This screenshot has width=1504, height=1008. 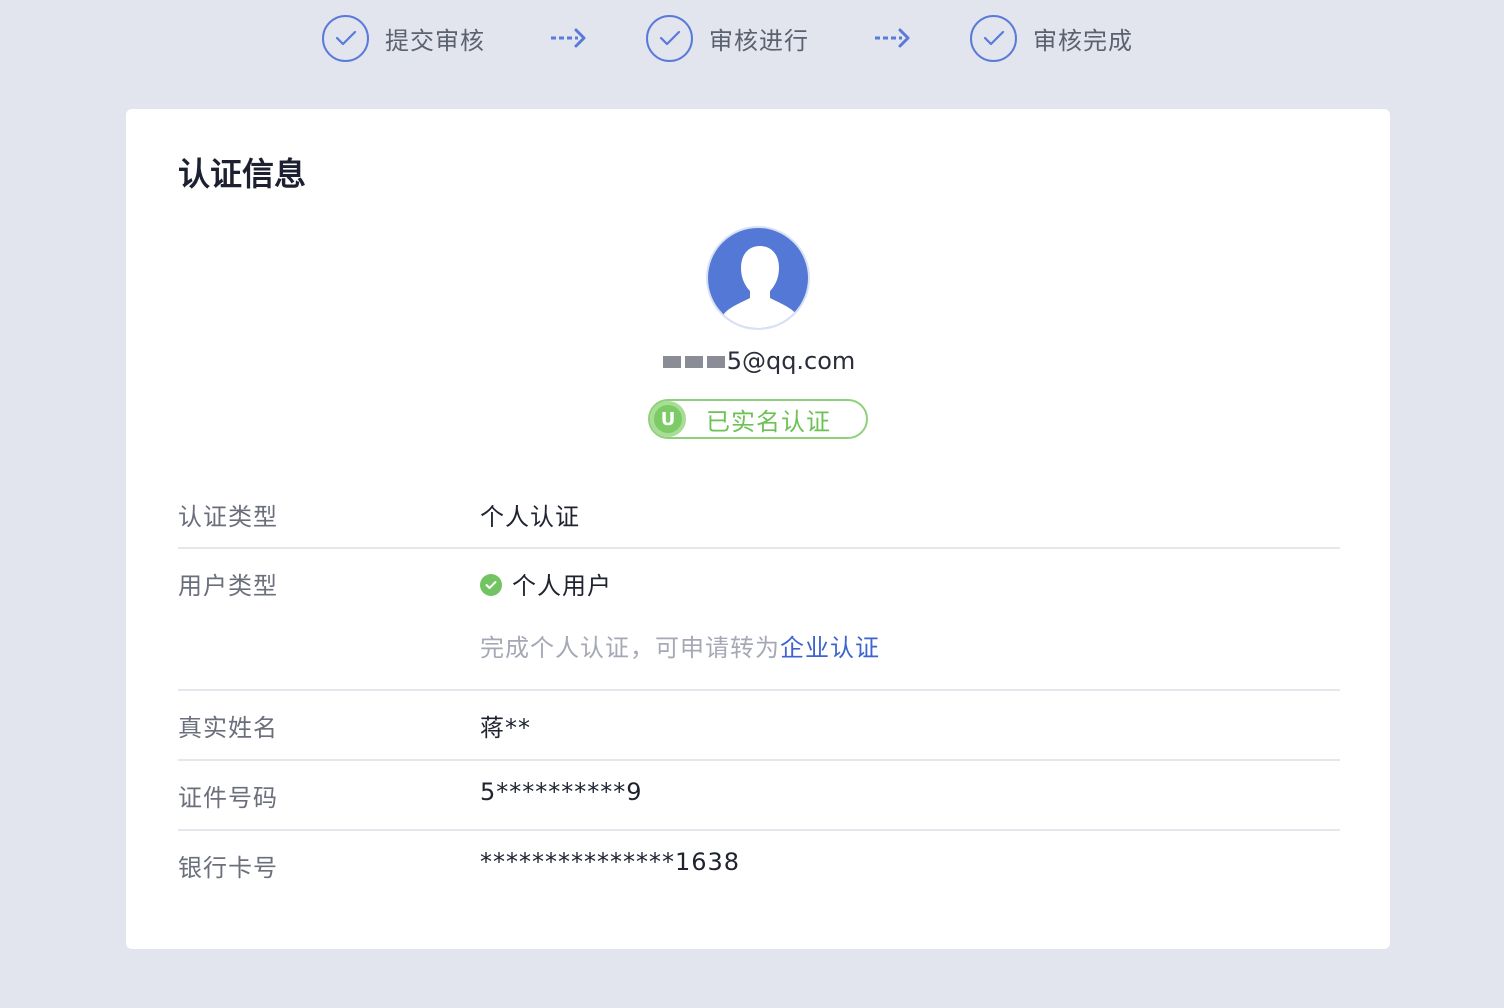 What do you see at coordinates (491, 585) in the screenshot?
I see `check-circle-icon` at bounding box center [491, 585].